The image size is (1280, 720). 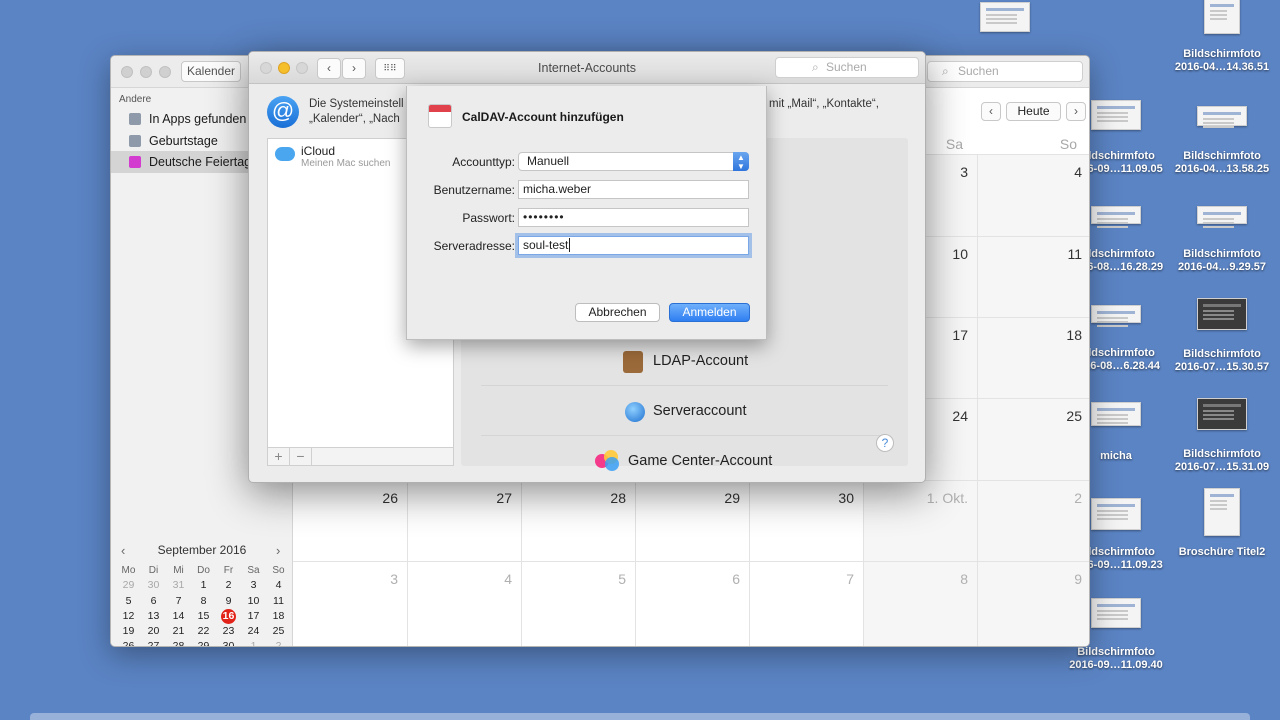 What do you see at coordinates (1222, 436) in the screenshot?
I see `desktop-file-item: Bildschirmfoto 2016-07…15.31.09` at bounding box center [1222, 436].